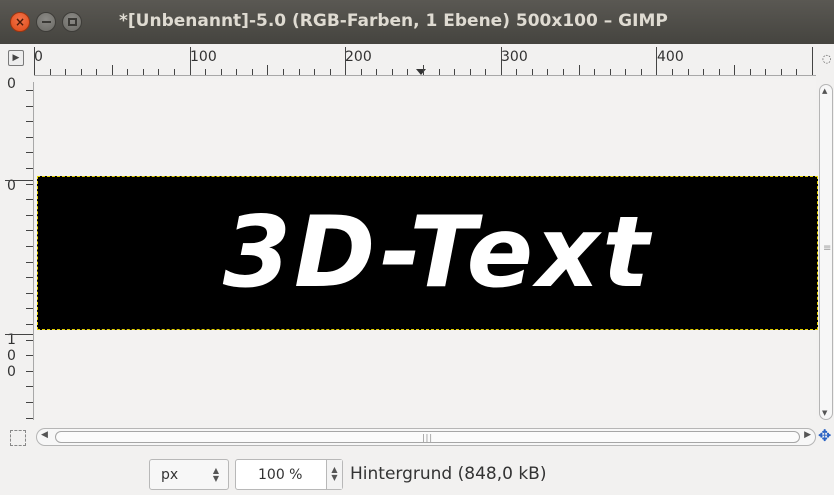 Image resolution: width=834 pixels, height=495 pixels. I want to click on ruler-label-100: 100, so click(203, 57).